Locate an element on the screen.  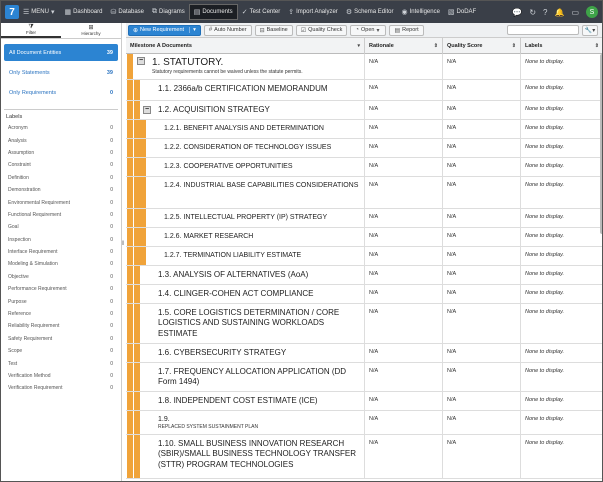
wrench-icon: 🔧▾ is located at coordinates (590, 30).